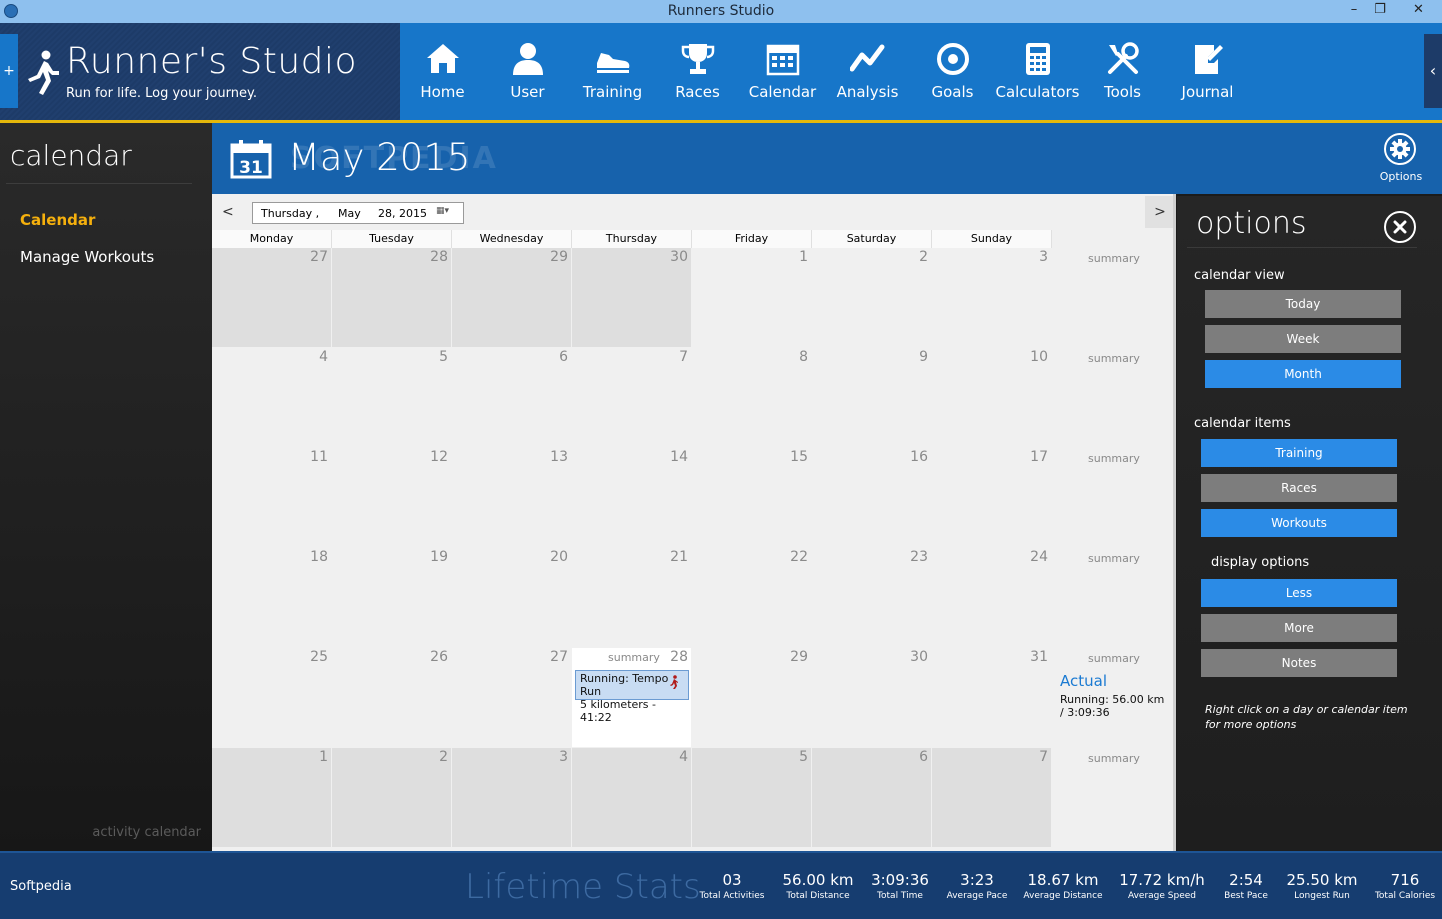  I want to click on day-cell: 8, so click(751, 397).